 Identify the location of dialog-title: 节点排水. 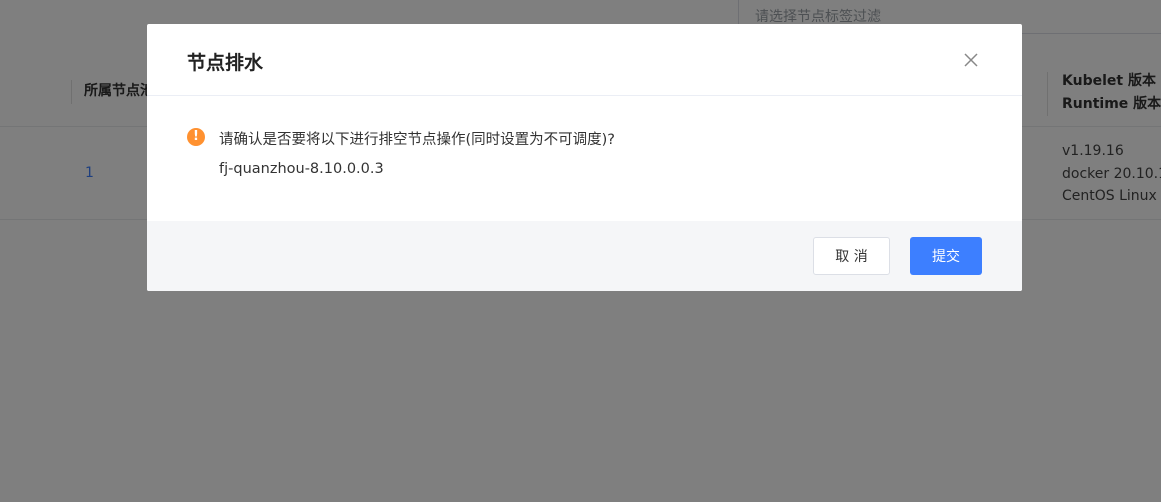
(225, 63).